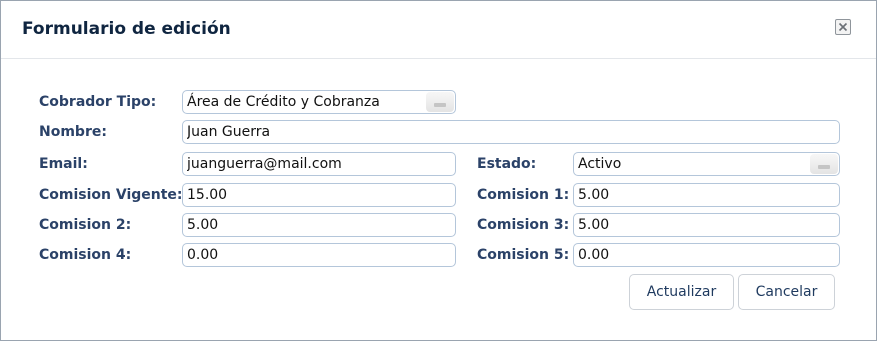 This screenshot has height=341, width=877. Describe the element at coordinates (786, 292) in the screenshot. I see `cancel-button: Cancelar` at that location.